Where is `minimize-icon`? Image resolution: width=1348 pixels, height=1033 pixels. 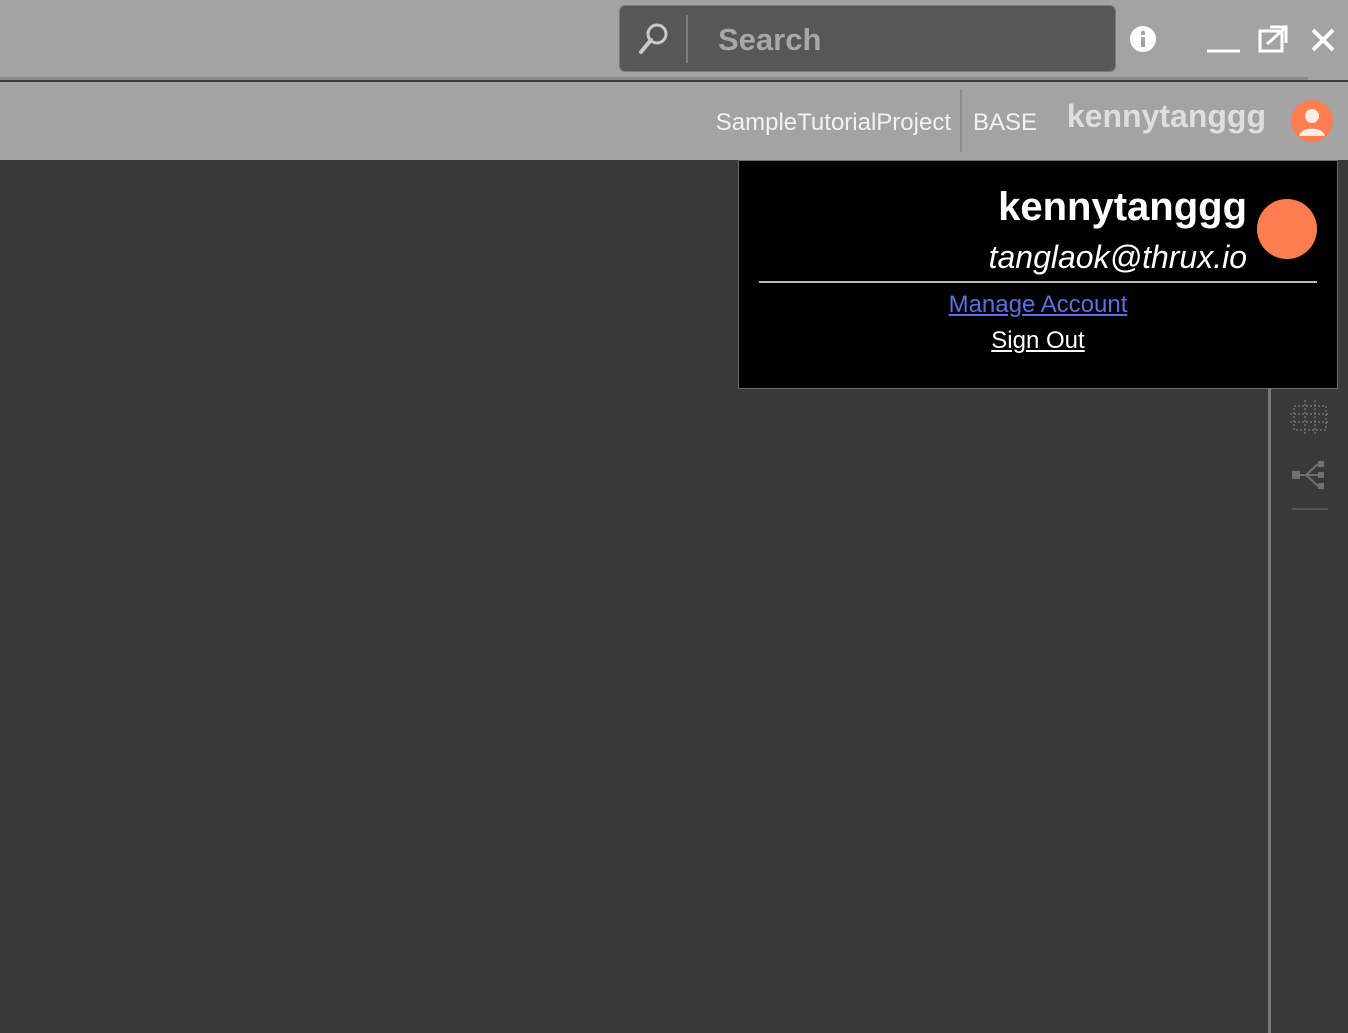
minimize-icon is located at coordinates (1223, 40).